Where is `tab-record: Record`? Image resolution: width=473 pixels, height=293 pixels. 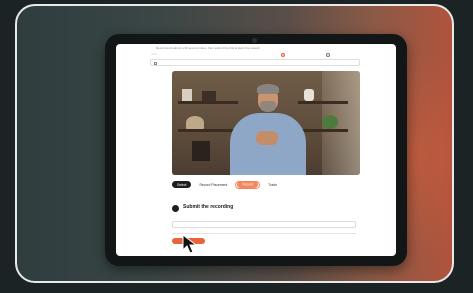 tab-record: Record is located at coordinates (248, 184).